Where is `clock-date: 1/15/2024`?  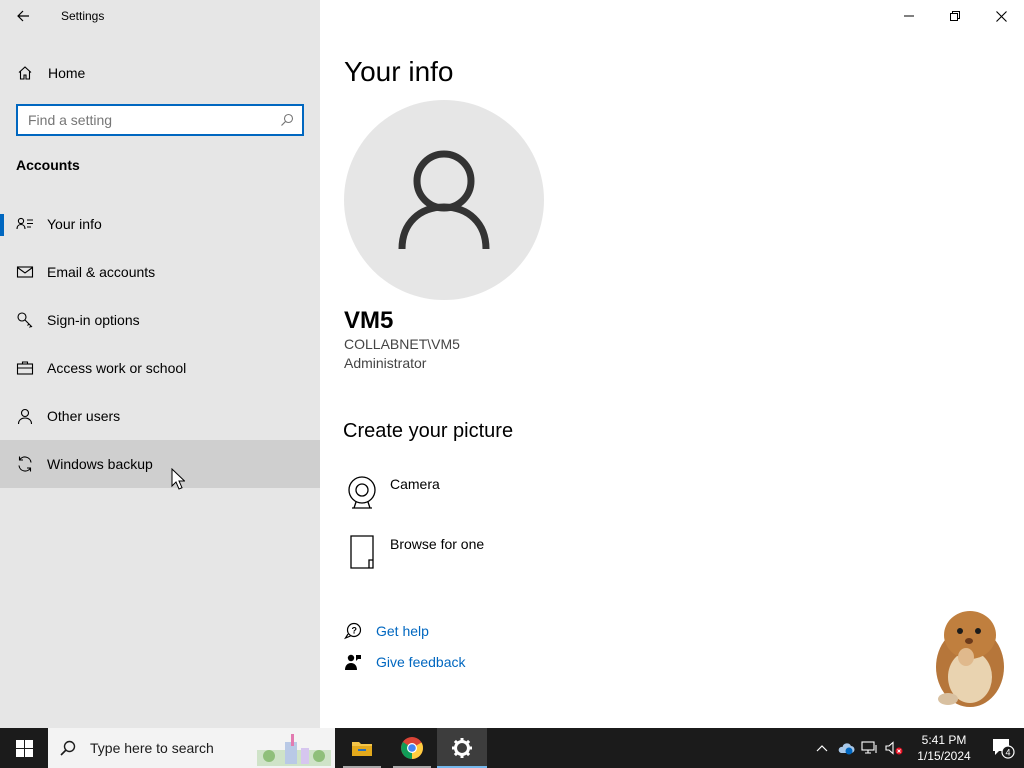
clock-date: 1/15/2024 is located at coordinates (944, 756).